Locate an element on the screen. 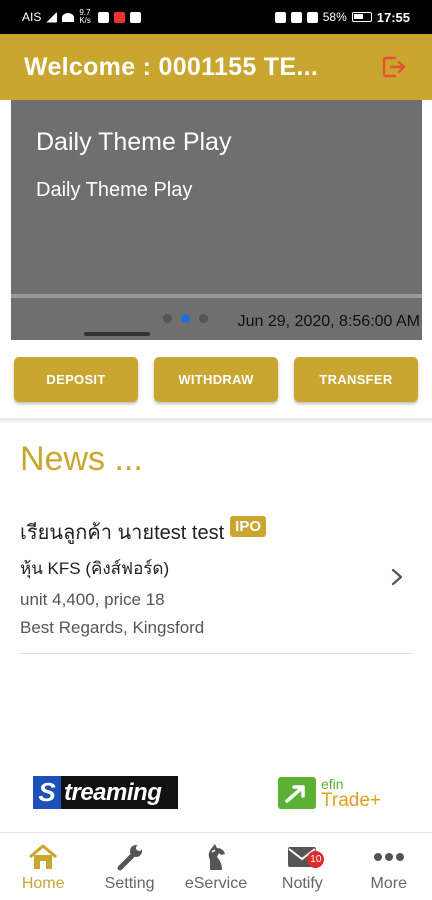  battery-percent: 58% is located at coordinates (334, 17).